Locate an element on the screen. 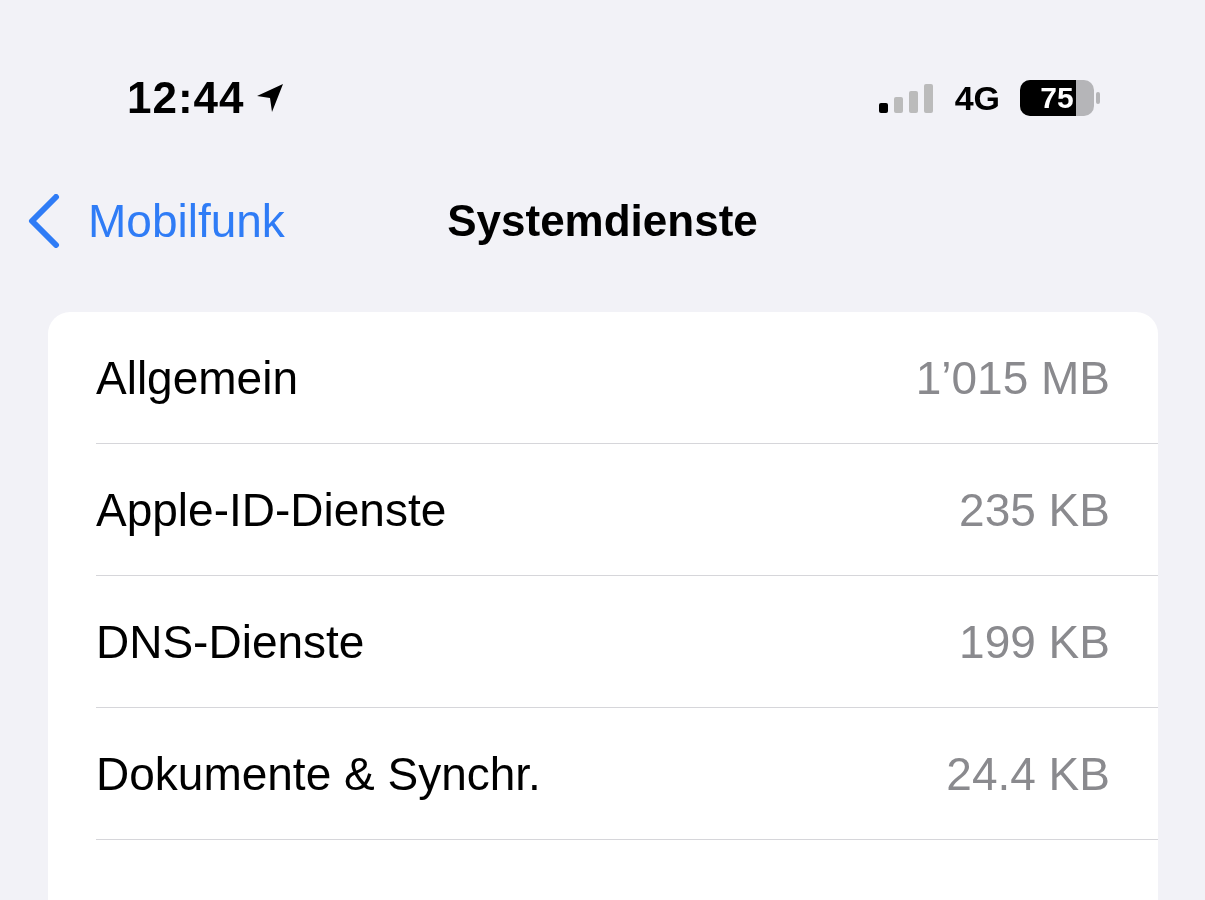 Image resolution: width=1205 pixels, height=900 pixels. signal-icon is located at coordinates (906, 98).